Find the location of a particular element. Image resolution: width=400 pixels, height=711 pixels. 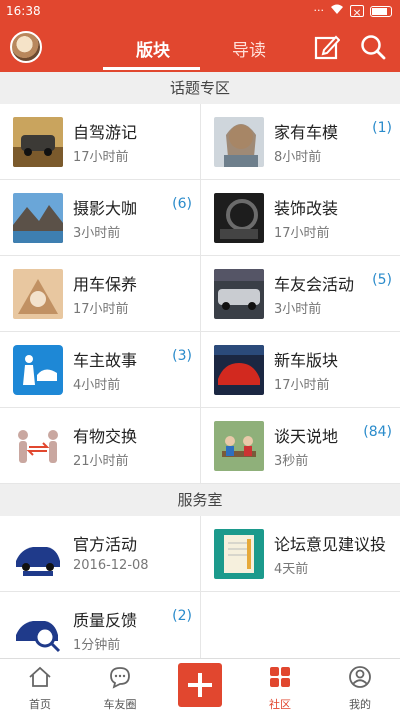

board-count: (2) is located at coordinates (182, 616).